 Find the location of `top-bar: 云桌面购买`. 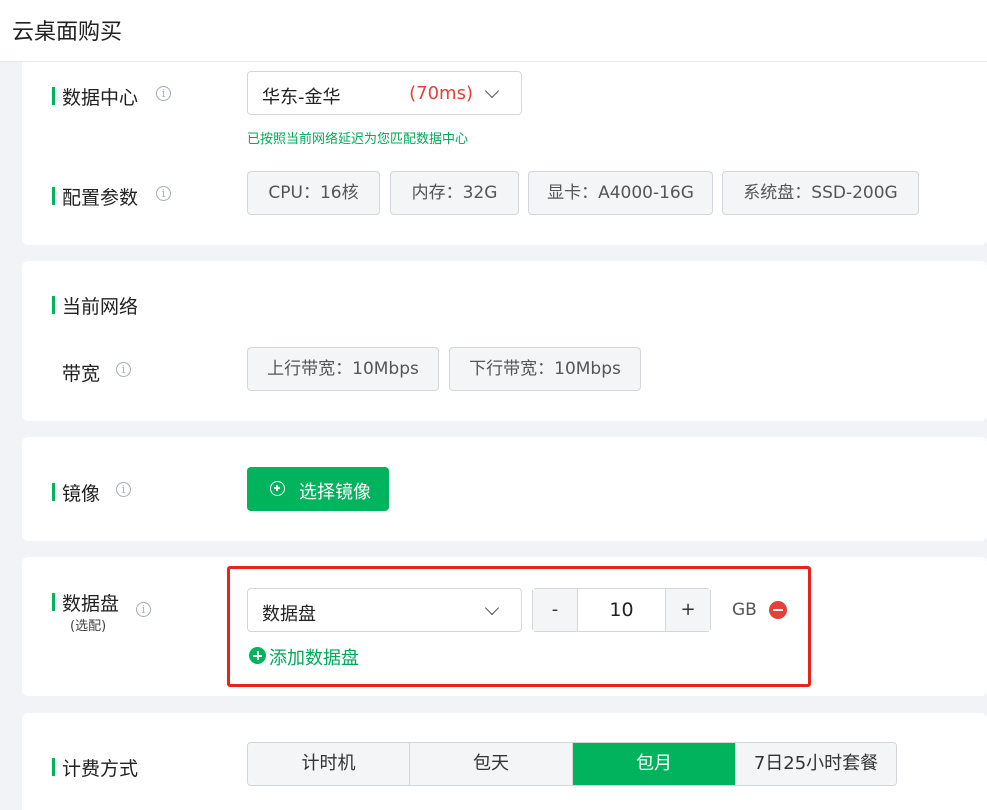

top-bar: 云桌面购买 is located at coordinates (493, 31).